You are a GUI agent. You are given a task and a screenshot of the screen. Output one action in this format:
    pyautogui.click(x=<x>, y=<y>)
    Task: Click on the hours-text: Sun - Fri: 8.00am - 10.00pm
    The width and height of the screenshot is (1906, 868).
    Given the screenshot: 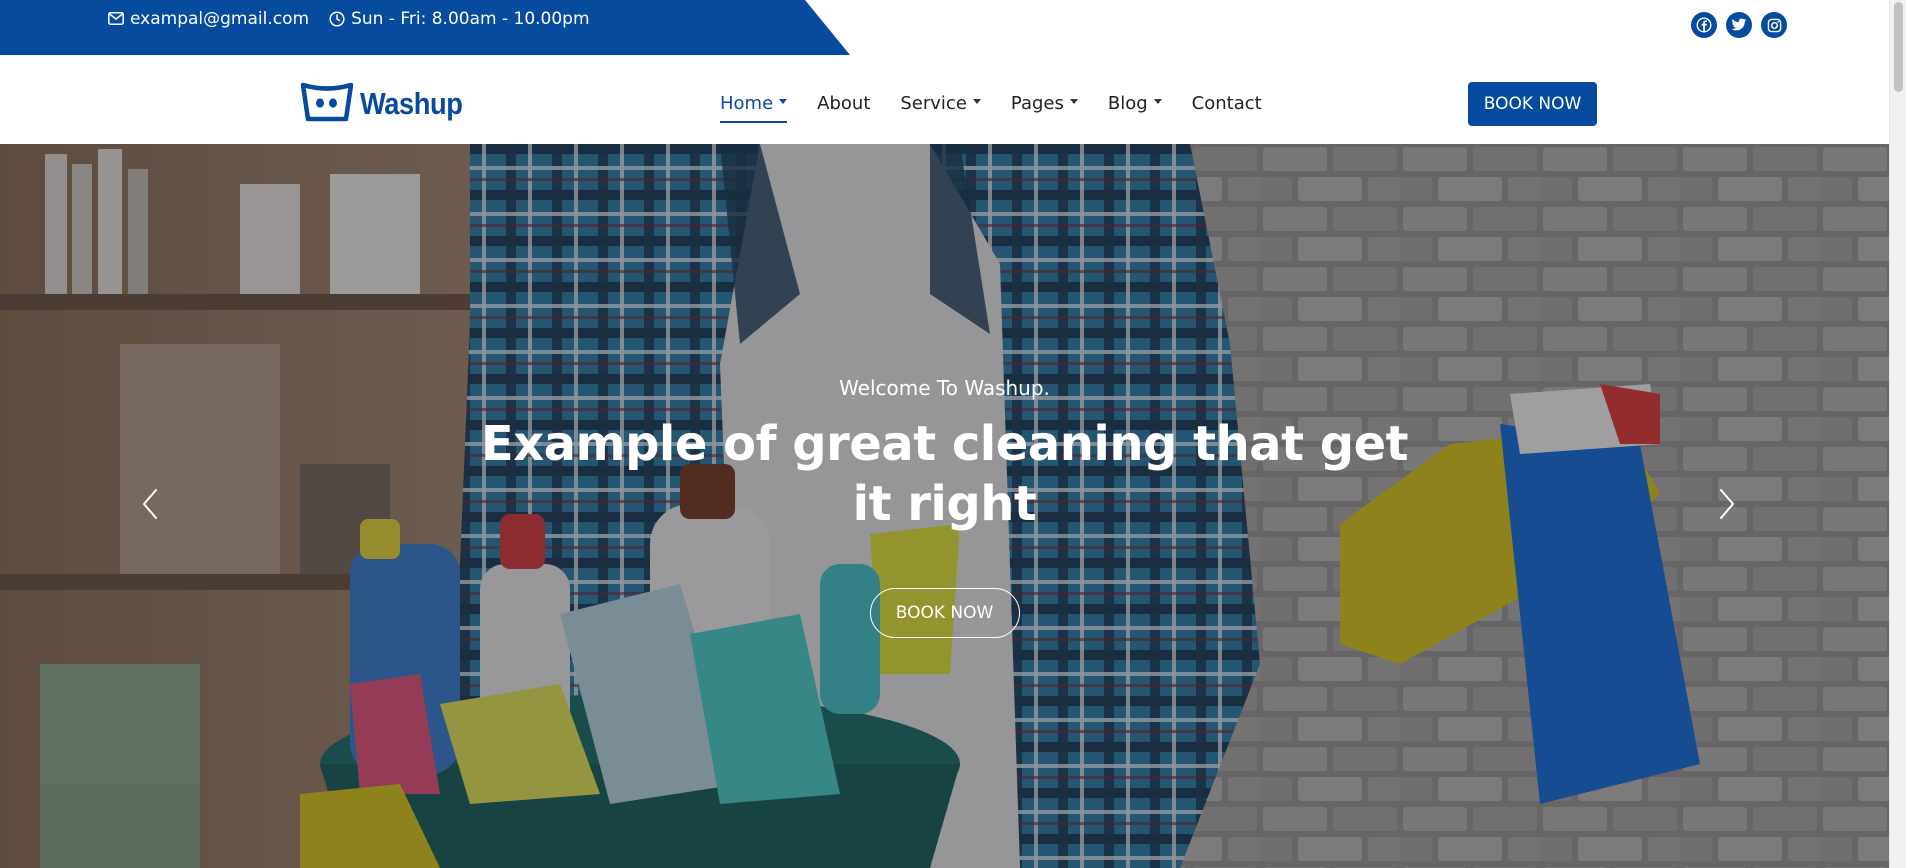 What is the action you would take?
    pyautogui.click(x=470, y=18)
    